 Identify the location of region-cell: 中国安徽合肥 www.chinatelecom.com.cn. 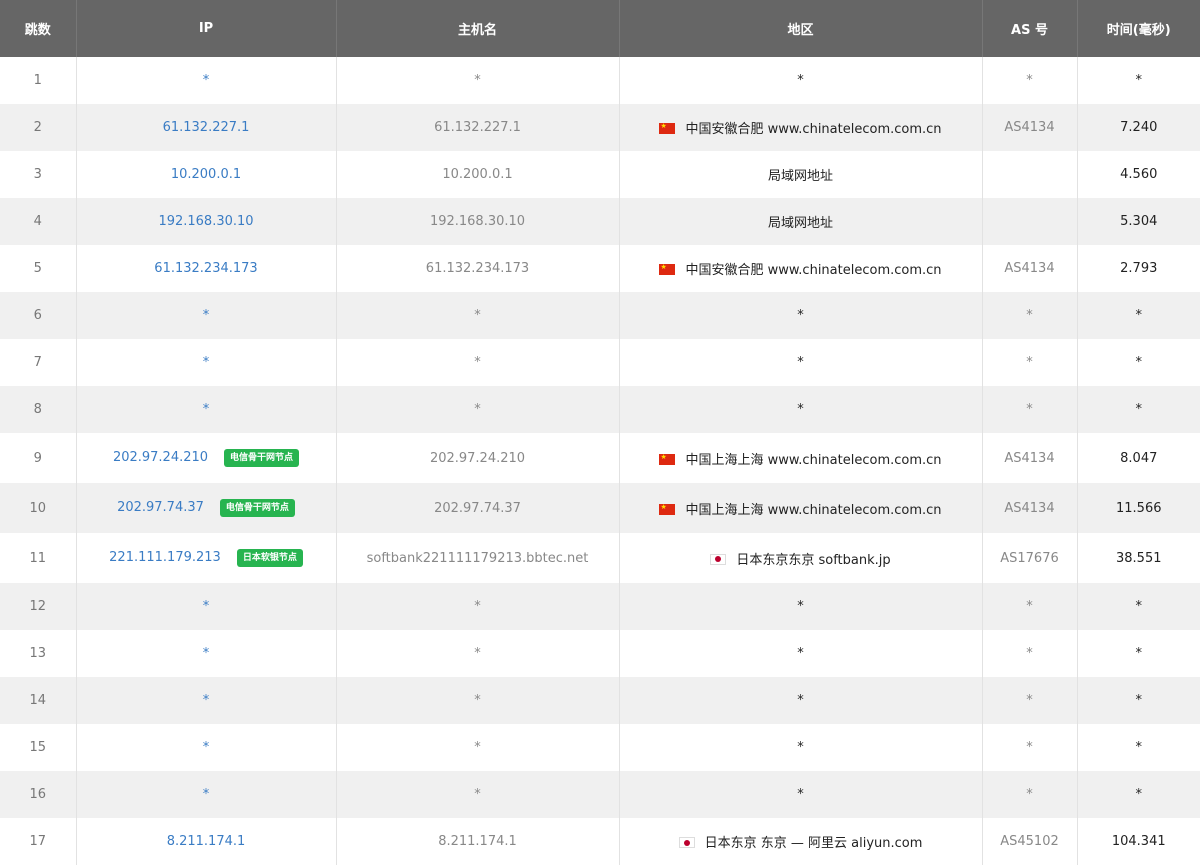
(801, 127).